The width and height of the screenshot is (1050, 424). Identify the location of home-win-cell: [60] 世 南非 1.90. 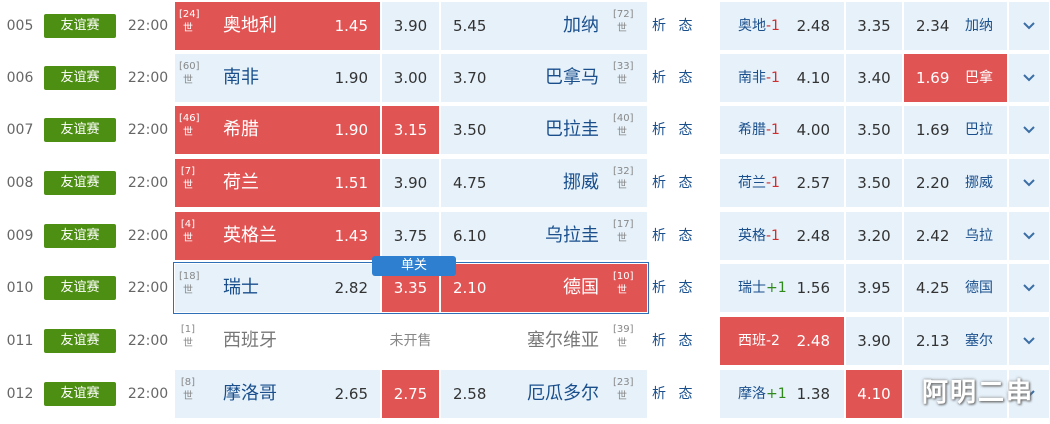
(277, 78).